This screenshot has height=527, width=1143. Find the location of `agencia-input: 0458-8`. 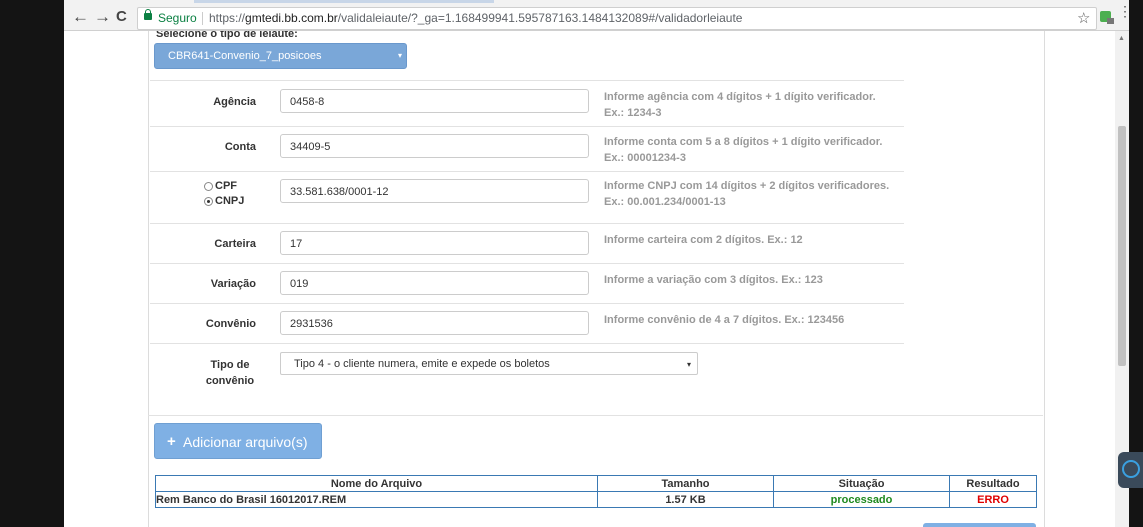

agencia-input: 0458-8 is located at coordinates (434, 101).